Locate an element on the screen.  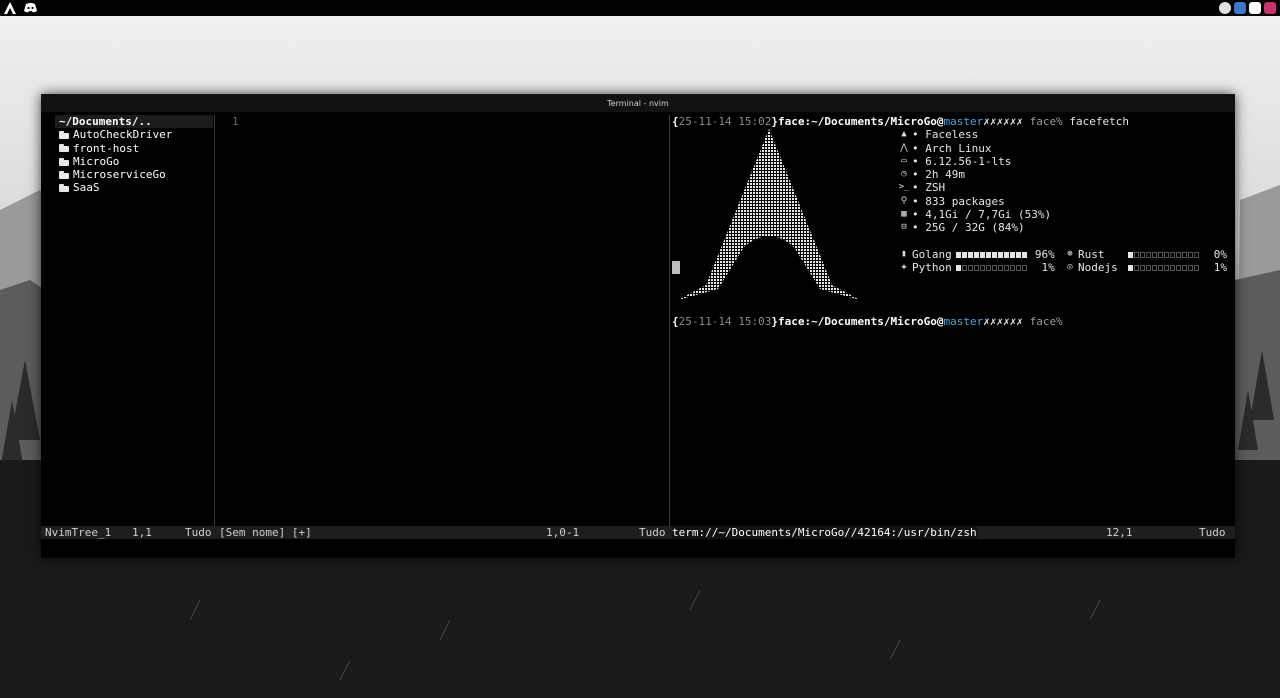
app-tray-icon is located at coordinates (1270, 8).